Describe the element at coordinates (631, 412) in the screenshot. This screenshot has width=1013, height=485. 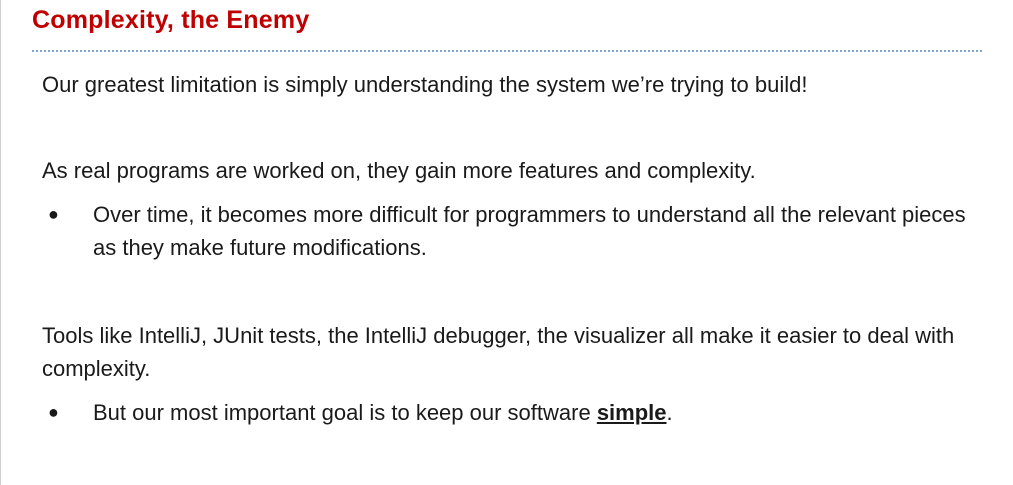
I see `emphasized-word: simple` at that location.